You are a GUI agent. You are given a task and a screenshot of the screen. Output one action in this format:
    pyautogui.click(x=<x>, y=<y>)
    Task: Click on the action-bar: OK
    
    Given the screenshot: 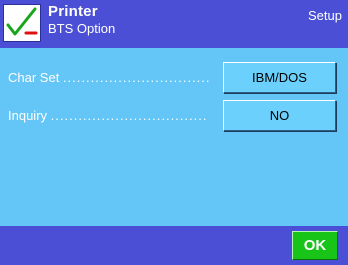 What is the action you would take?
    pyautogui.click(x=174, y=245)
    